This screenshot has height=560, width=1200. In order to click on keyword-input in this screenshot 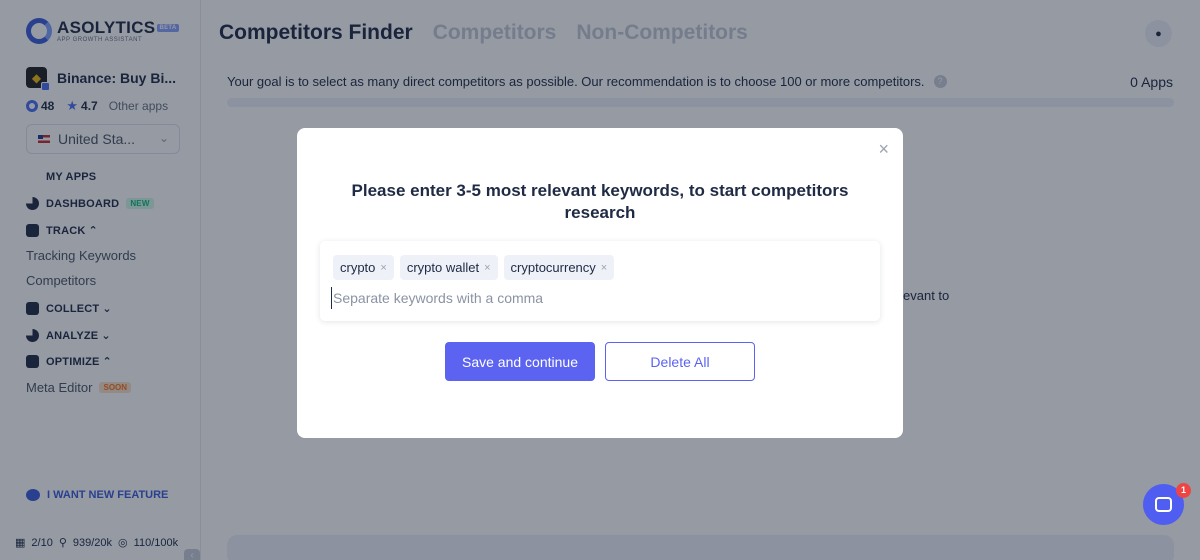, I will do `click(591, 298)`.